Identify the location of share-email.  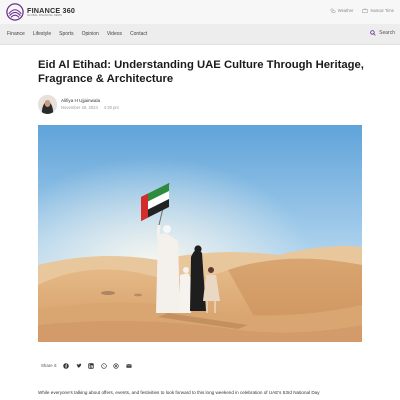
(128, 365).